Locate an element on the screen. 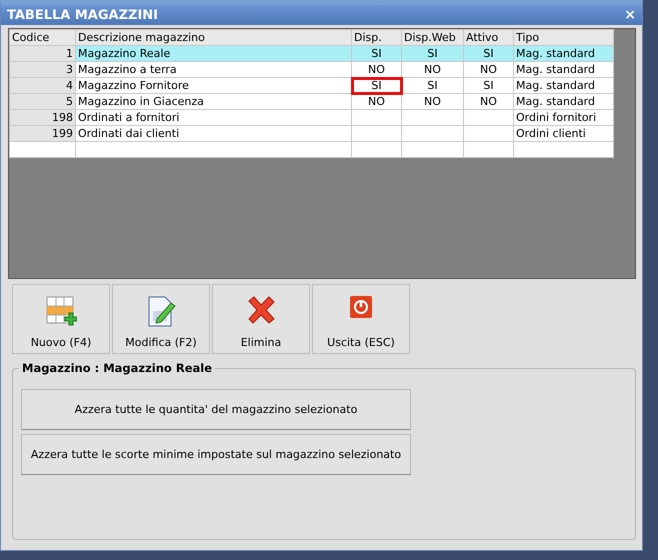 The height and width of the screenshot is (560, 658). close-button: × is located at coordinates (630, 15).